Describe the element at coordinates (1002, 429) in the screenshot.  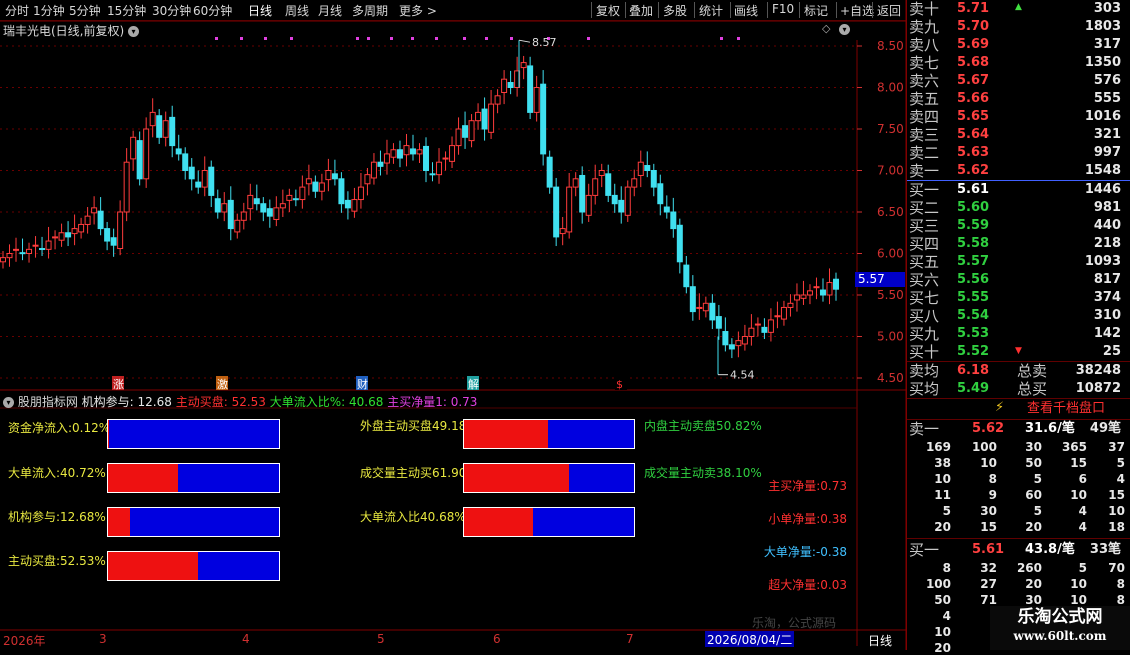
I see `queue-price: 5.62` at that location.